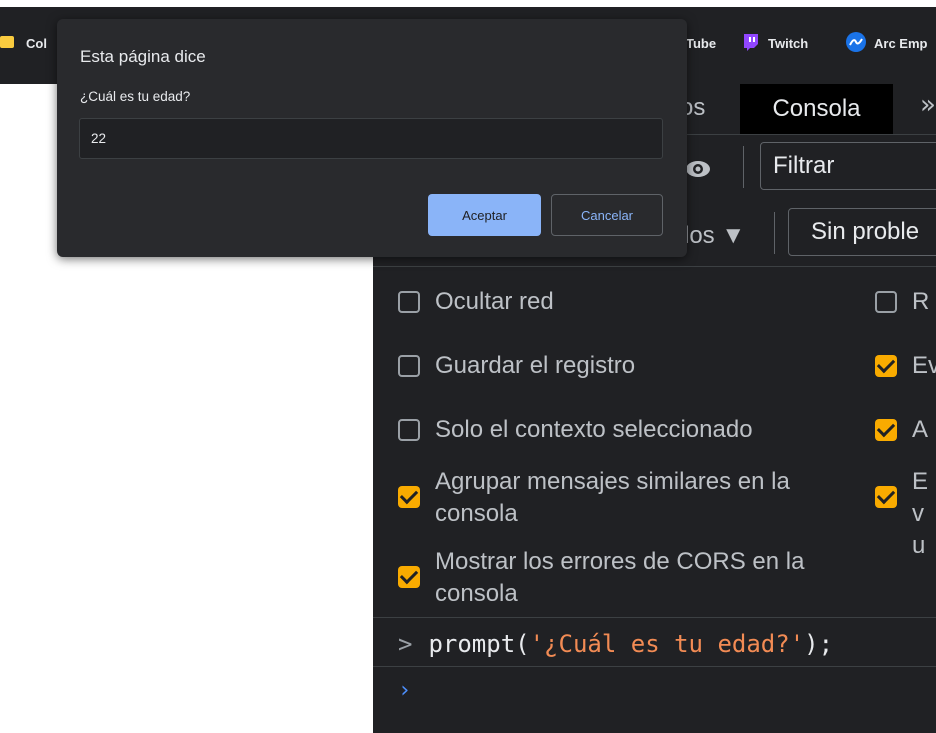 The height and width of the screenshot is (733, 936). What do you see at coordinates (902, 302) in the screenshot?
I see `setting-right-1: R` at bounding box center [902, 302].